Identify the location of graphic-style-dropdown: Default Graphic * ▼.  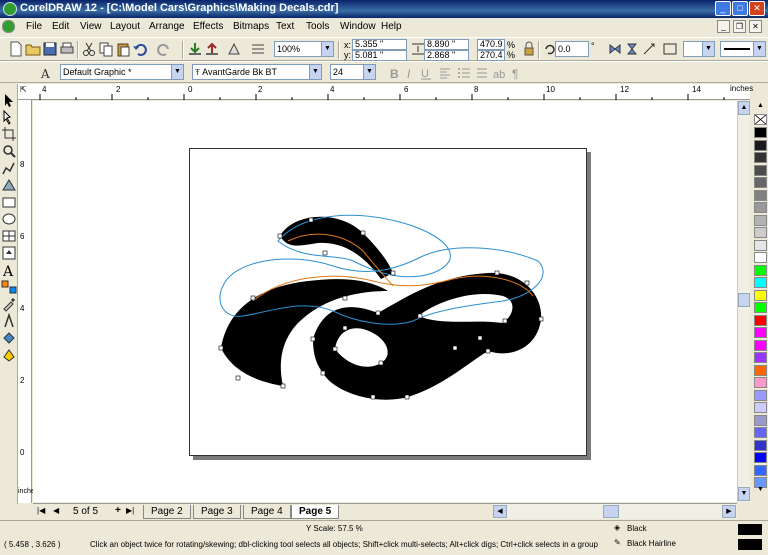
(122, 72).